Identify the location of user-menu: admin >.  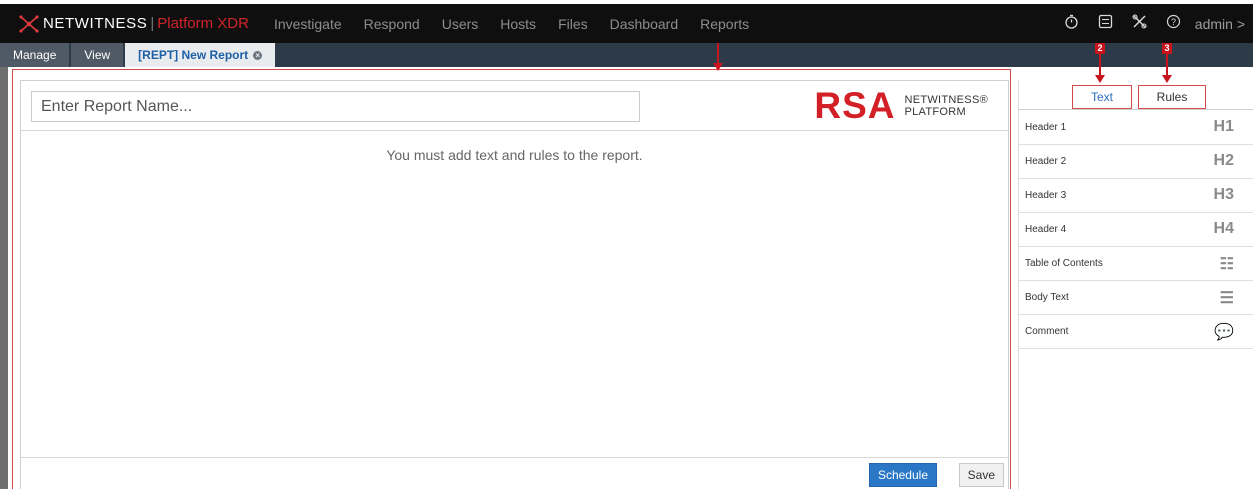
(1220, 24).